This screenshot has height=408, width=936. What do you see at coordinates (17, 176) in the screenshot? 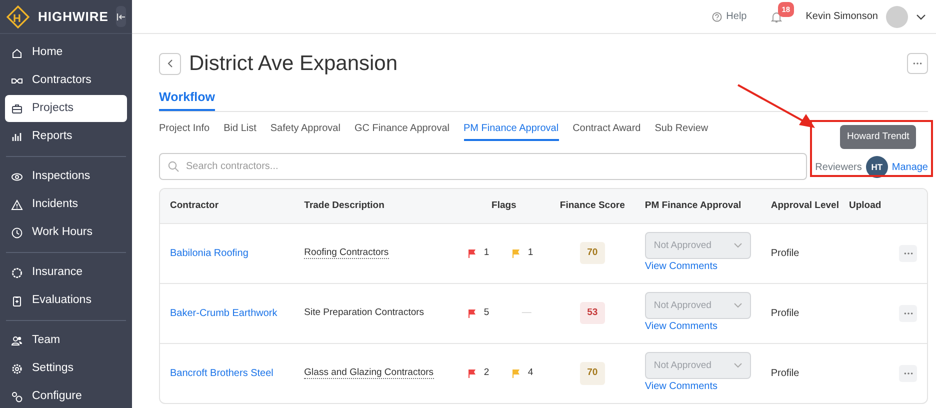
I see `eye-icon` at bounding box center [17, 176].